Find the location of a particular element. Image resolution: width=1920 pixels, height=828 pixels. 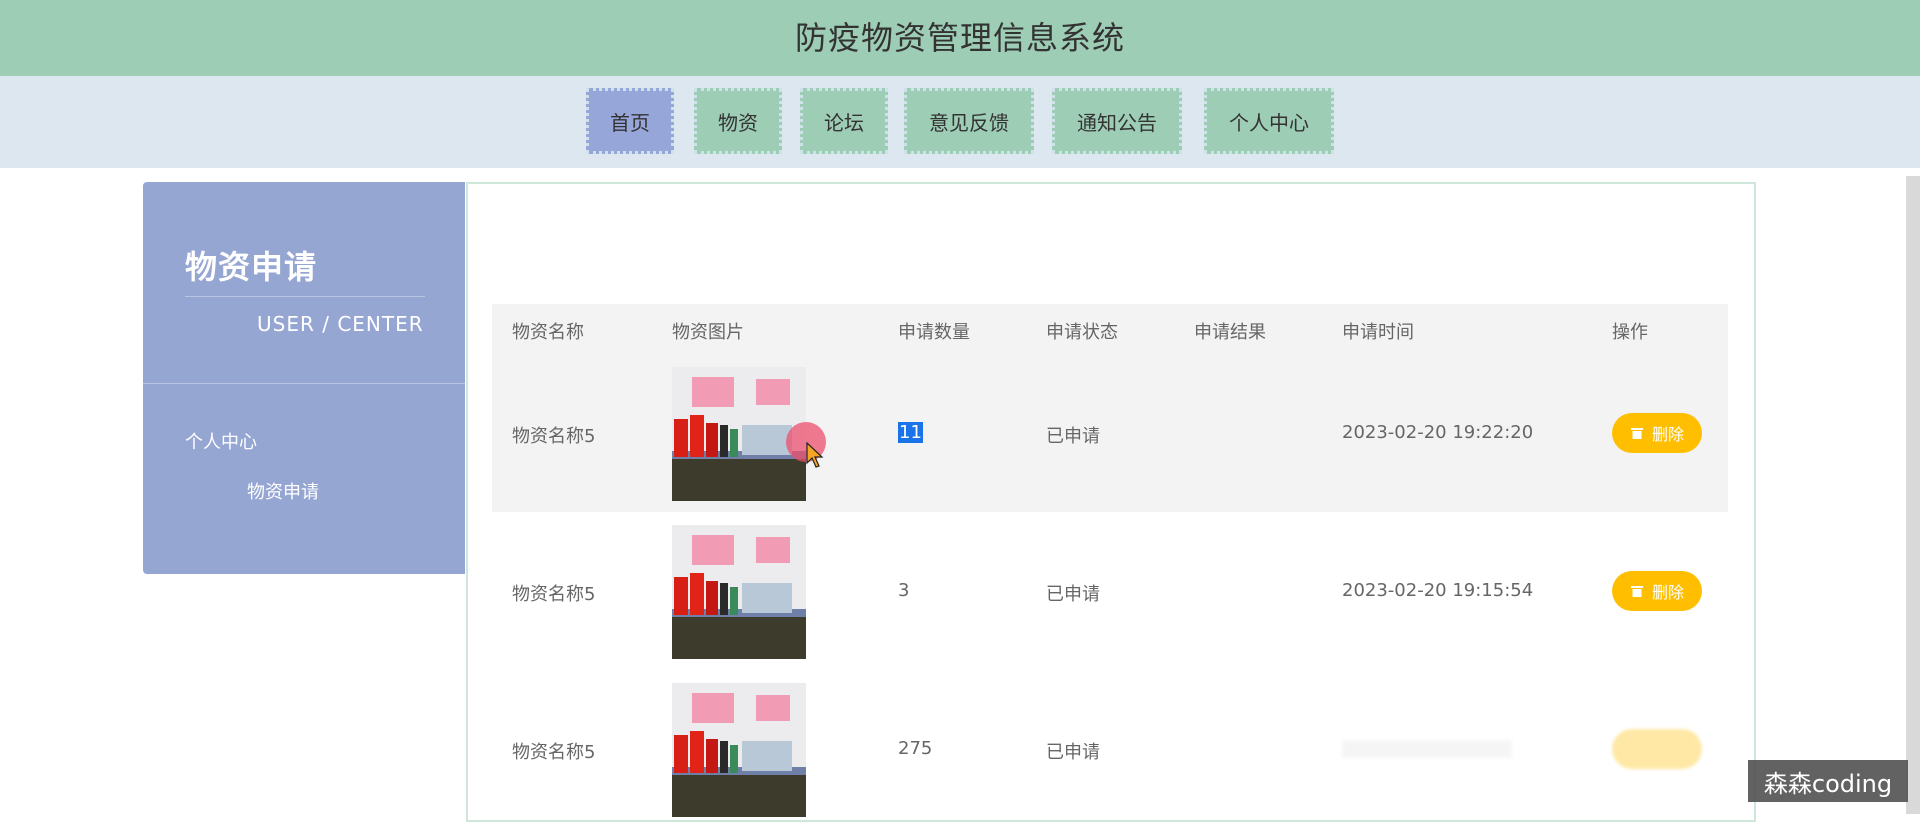

mouse-cursor-icon is located at coordinates (815, 455).